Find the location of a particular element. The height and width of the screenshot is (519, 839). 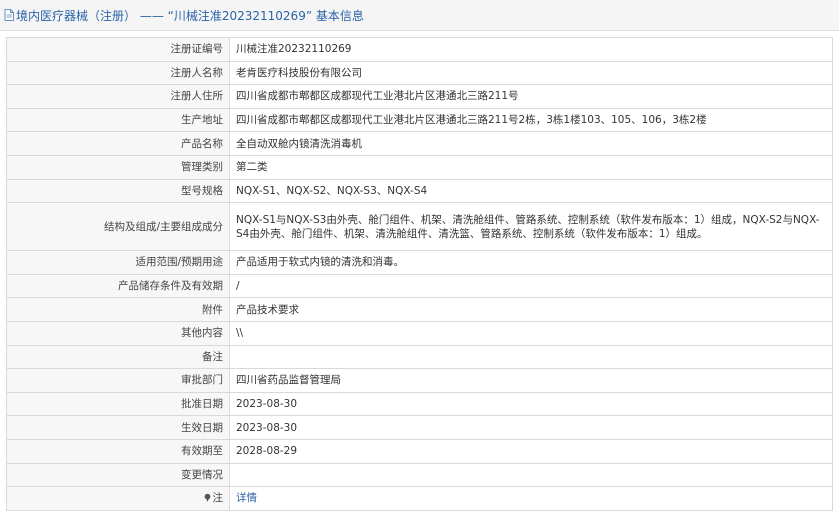

field-label: 注册人名称 is located at coordinates (118, 73).